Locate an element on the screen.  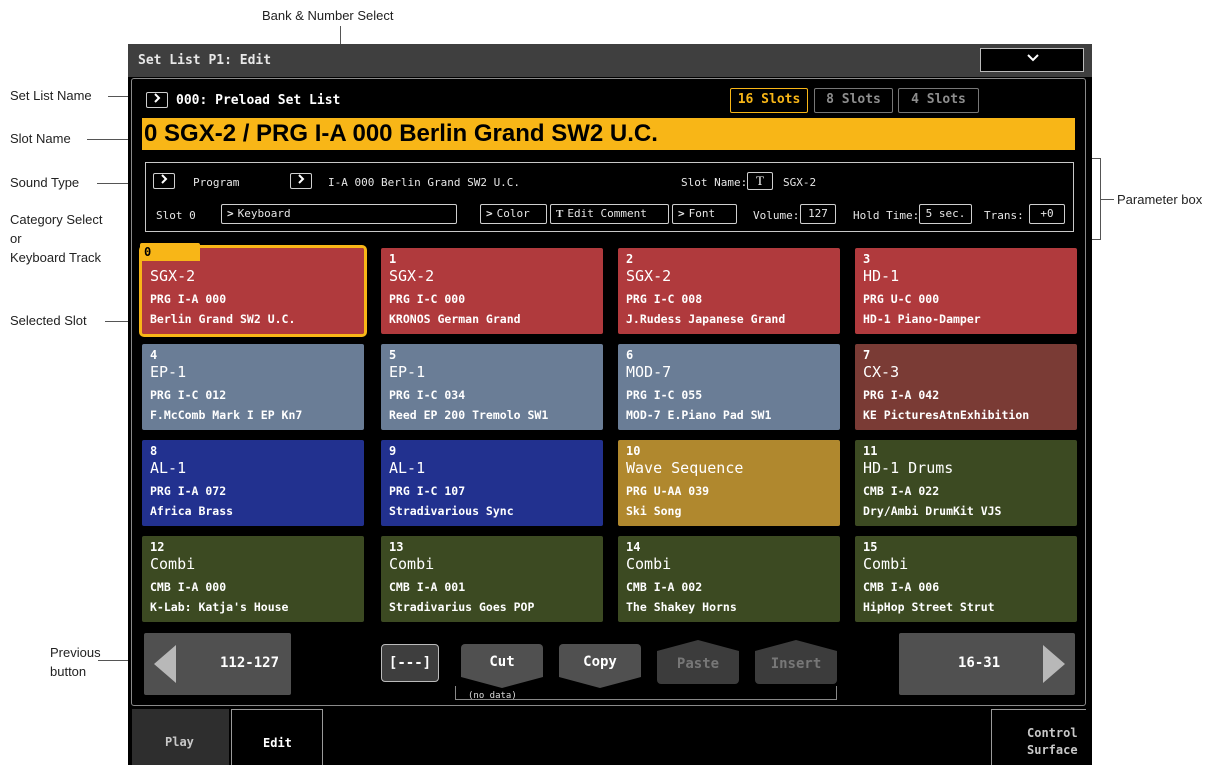
slot-program-number: PRG I-C 012 is located at coordinates (188, 395).